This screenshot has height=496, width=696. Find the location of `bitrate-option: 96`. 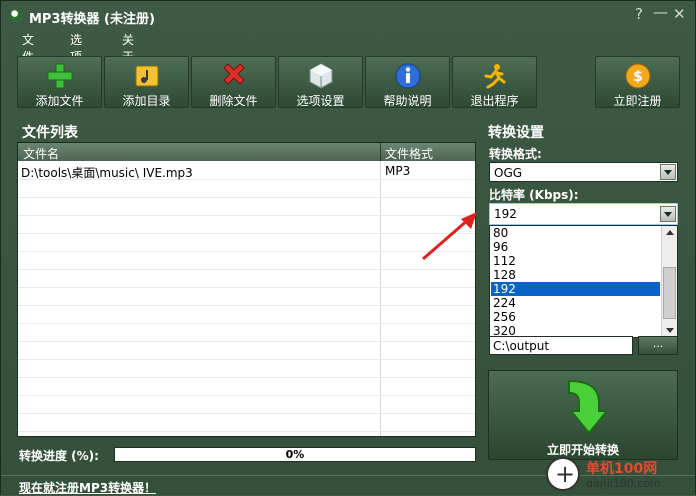

bitrate-option: 96 is located at coordinates (575, 247).